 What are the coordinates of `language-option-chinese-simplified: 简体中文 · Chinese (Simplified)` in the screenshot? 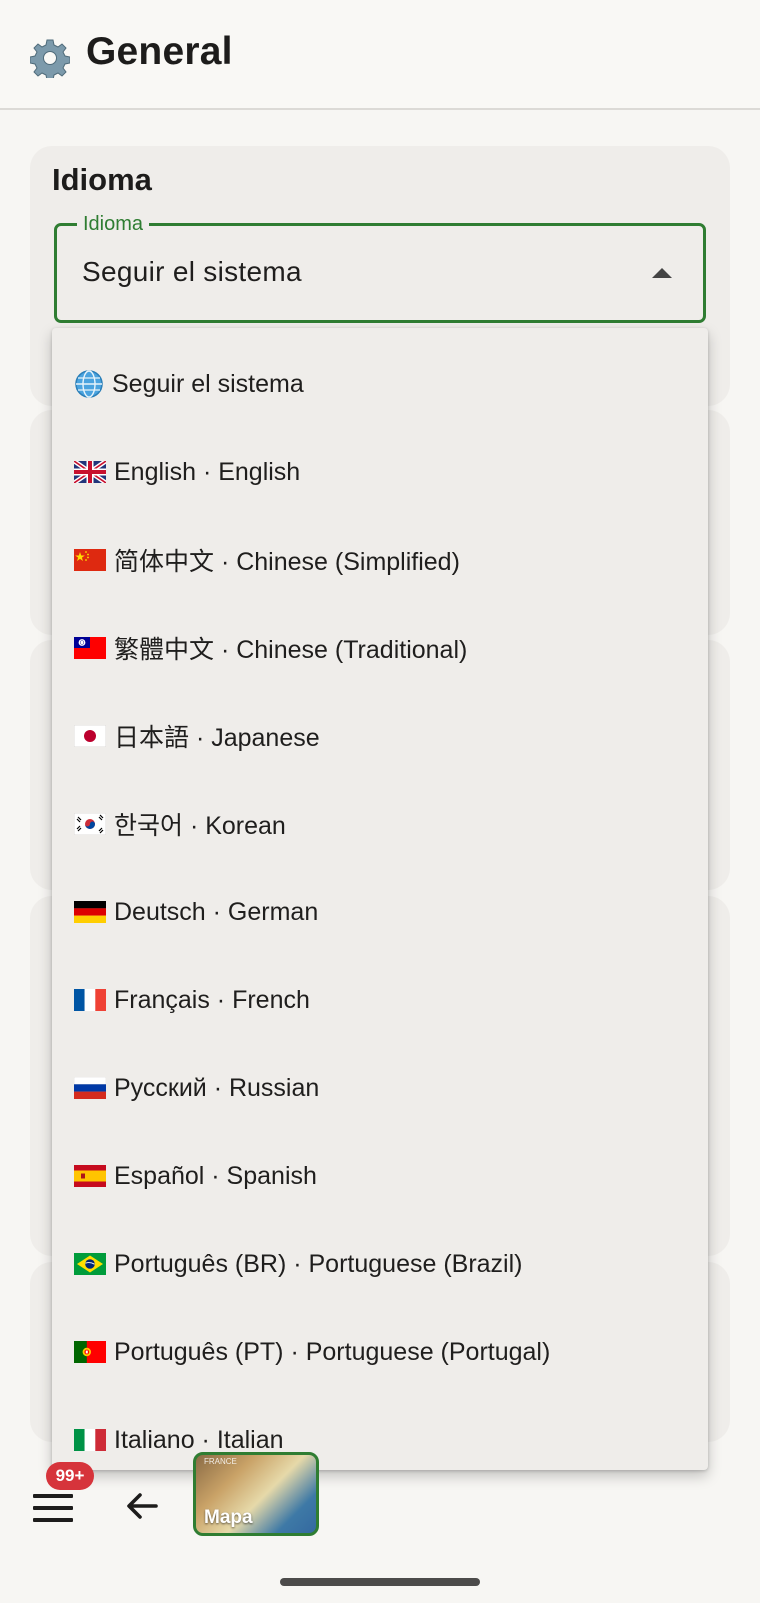 It's located at (380, 560).